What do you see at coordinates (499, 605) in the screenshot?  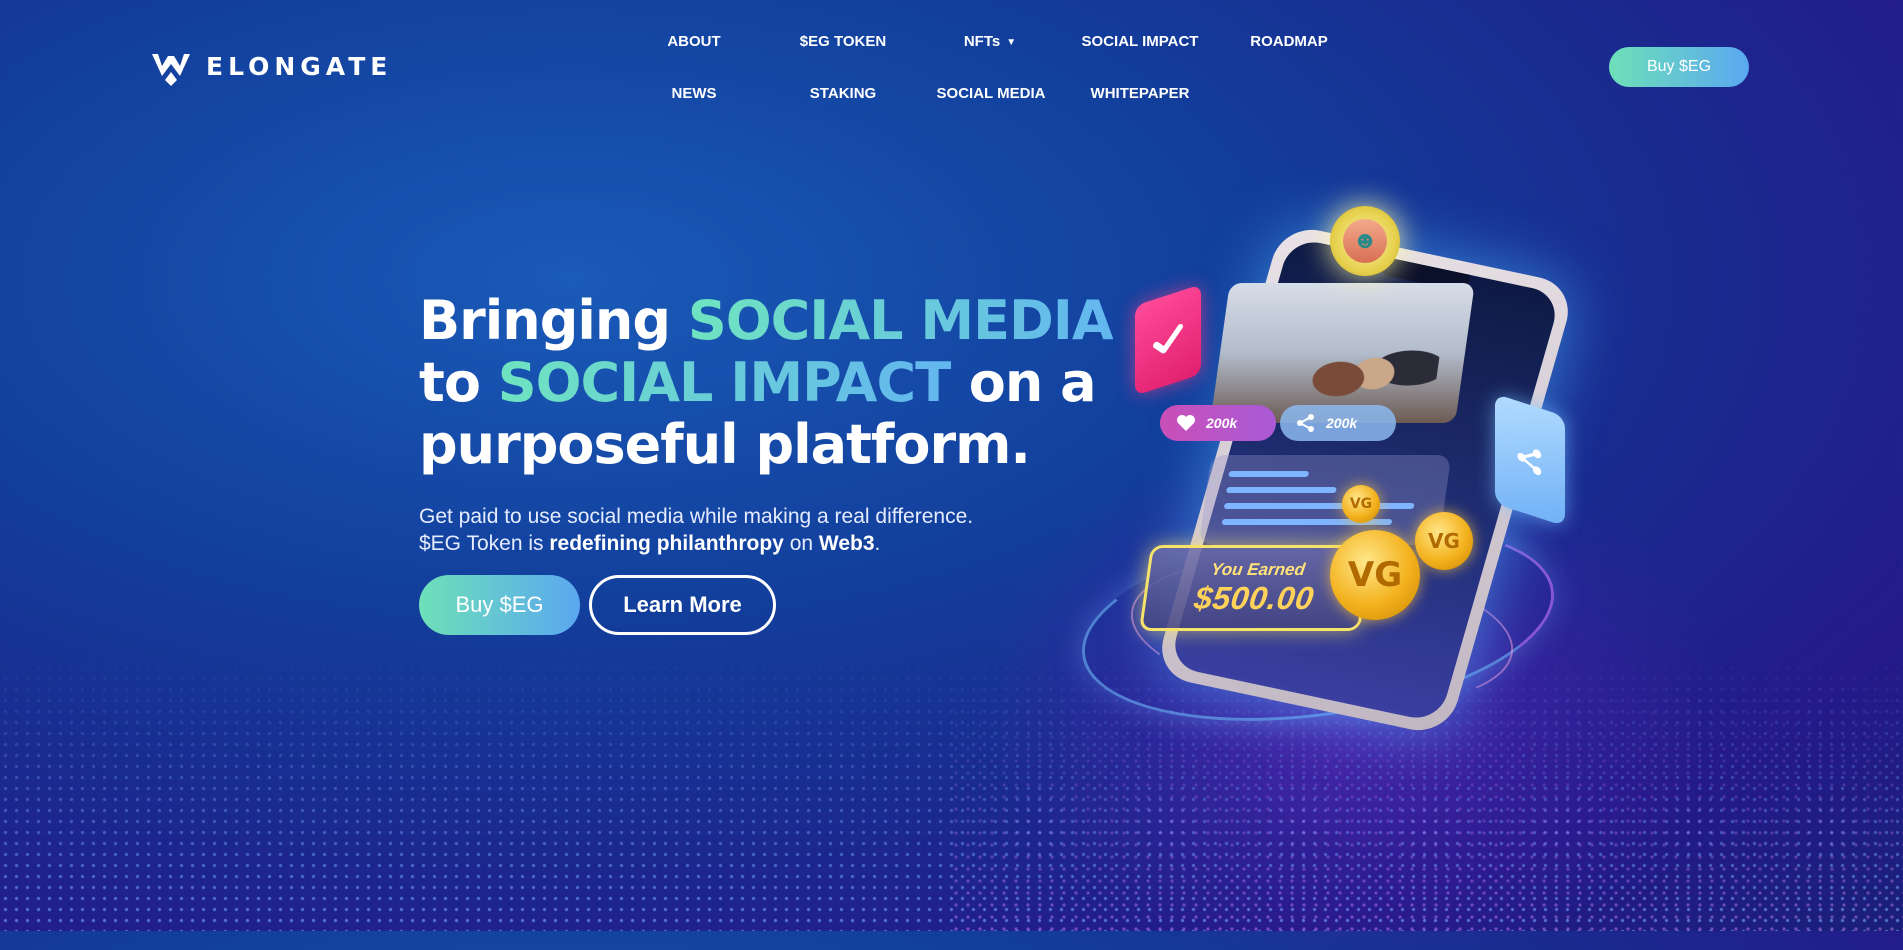 I see `hero-buy-button: Buy $EG` at bounding box center [499, 605].